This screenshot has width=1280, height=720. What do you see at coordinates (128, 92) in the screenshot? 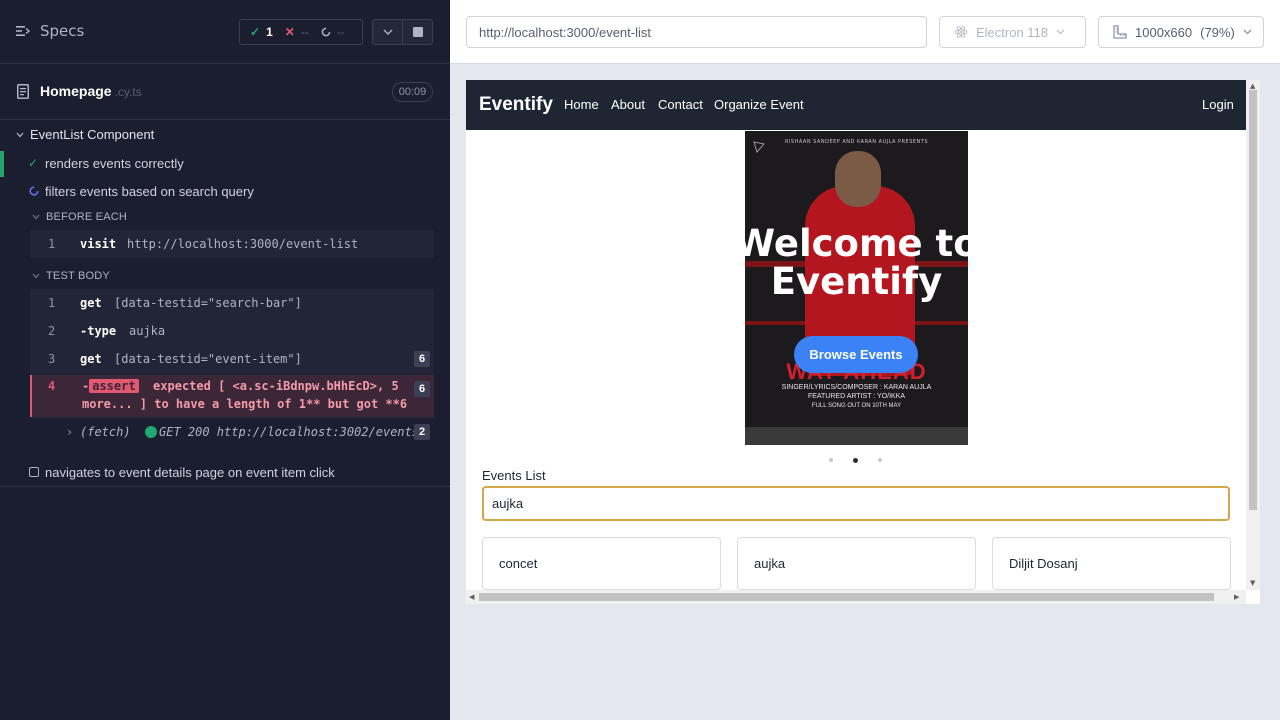
I see `spec-ext: .cy.ts` at bounding box center [128, 92].